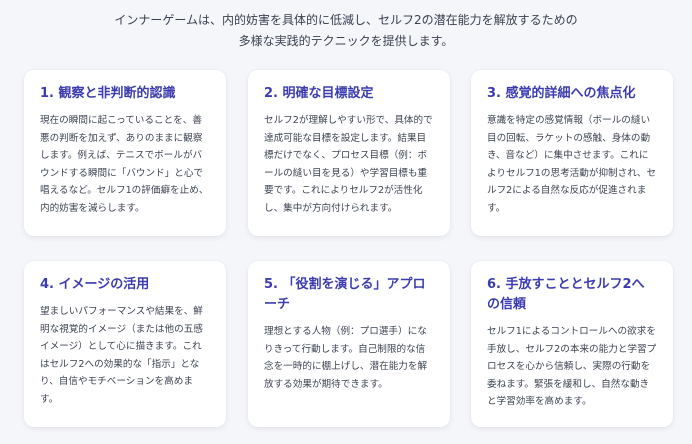 The width and height of the screenshot is (692, 444). Describe the element at coordinates (566, 294) in the screenshot. I see `card-title: 6. 手放すこととセルフ2への信頼` at that location.